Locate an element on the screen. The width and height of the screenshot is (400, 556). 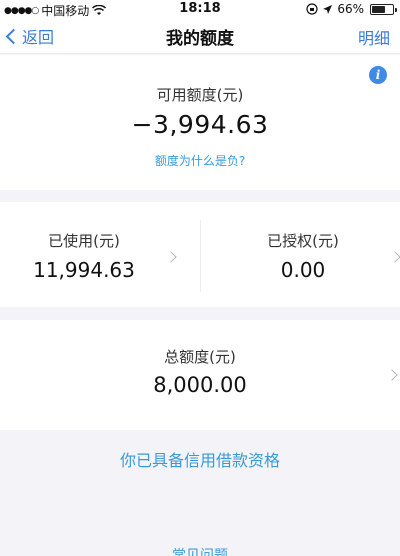
location-arrow-icon is located at coordinates (328, 9).